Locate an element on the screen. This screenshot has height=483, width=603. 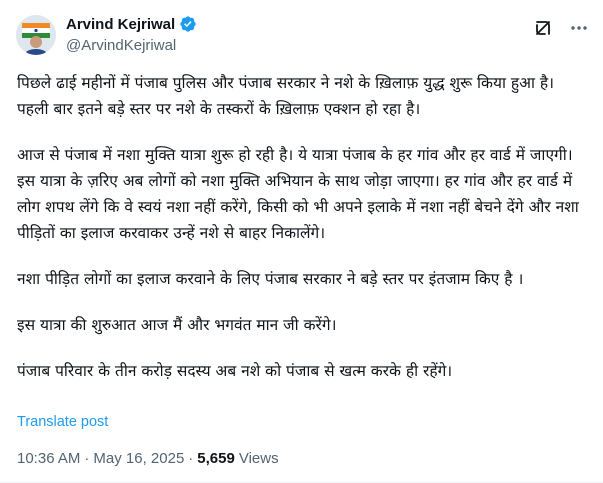
post-time: 10:36 AM is located at coordinates (48, 458).